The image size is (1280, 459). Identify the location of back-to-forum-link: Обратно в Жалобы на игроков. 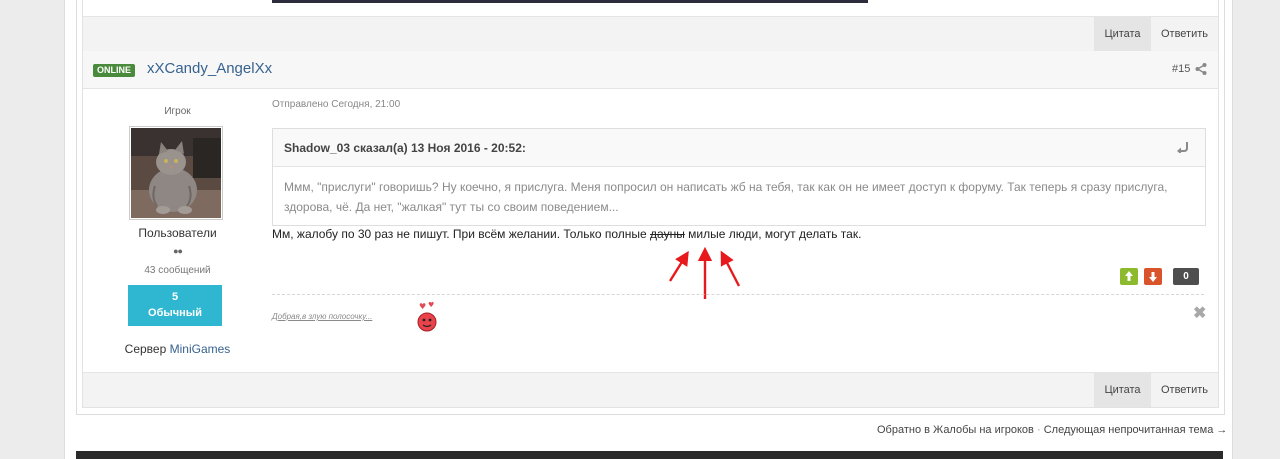
(955, 430).